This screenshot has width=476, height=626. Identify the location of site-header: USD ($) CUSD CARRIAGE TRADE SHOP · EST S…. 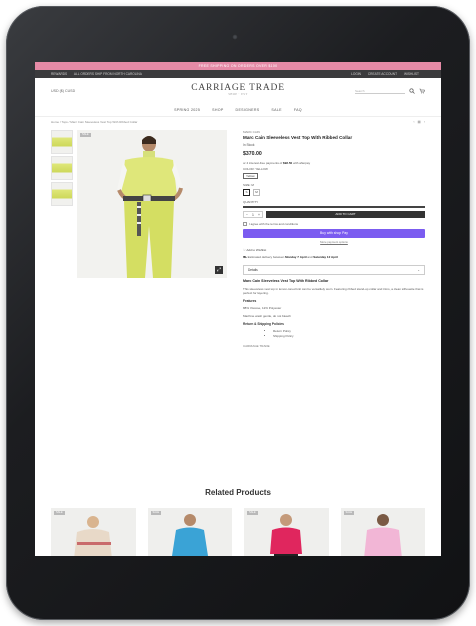
(238, 91).